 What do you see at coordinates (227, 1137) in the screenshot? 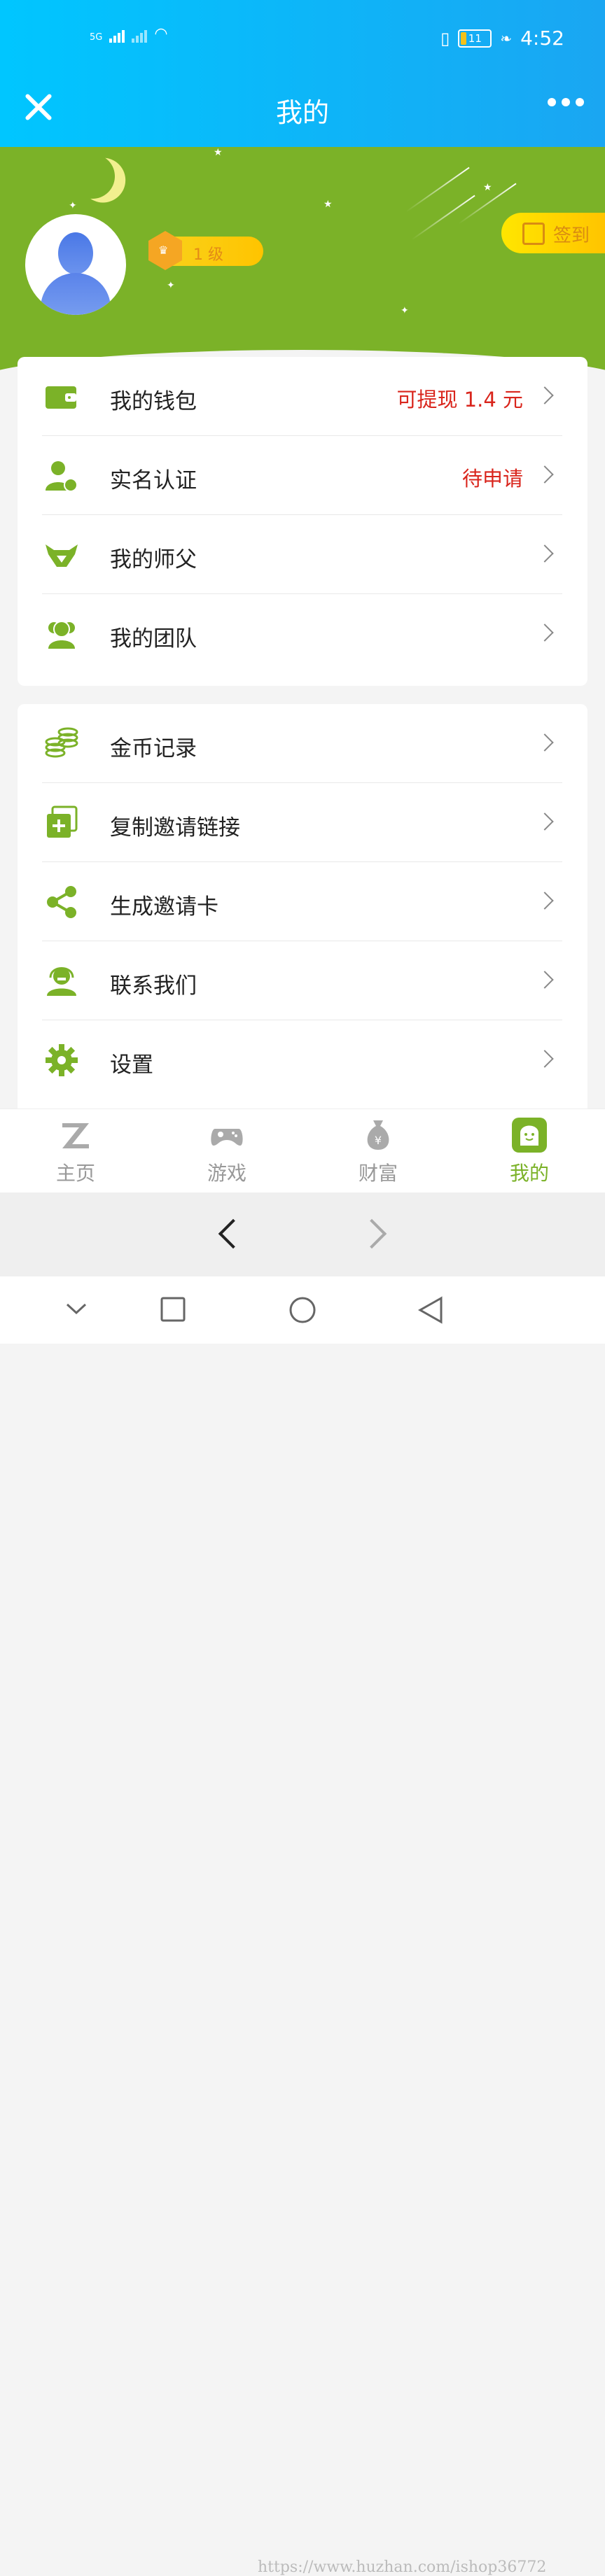
I see `gamepad-icon` at bounding box center [227, 1137].